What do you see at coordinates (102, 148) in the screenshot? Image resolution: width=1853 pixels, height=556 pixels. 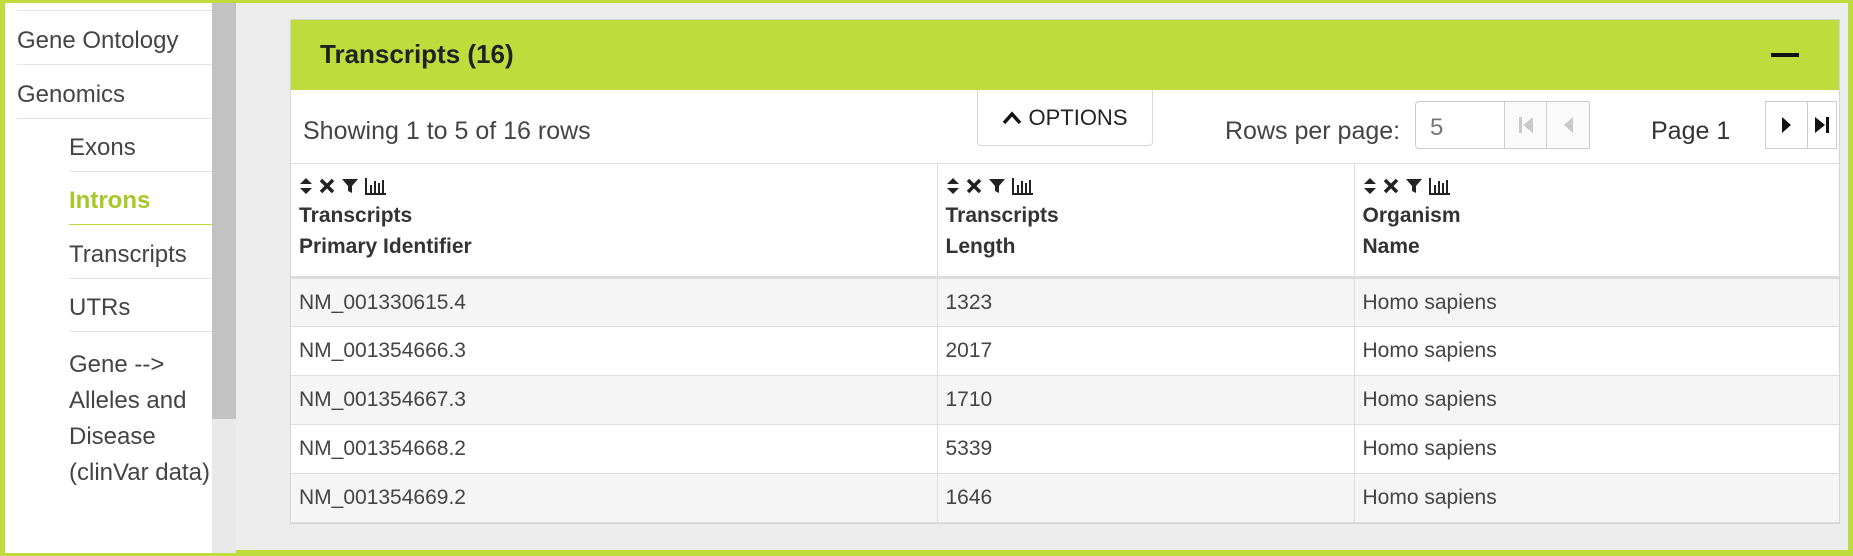 I see `sidebar-item-exons: Exons` at bounding box center [102, 148].